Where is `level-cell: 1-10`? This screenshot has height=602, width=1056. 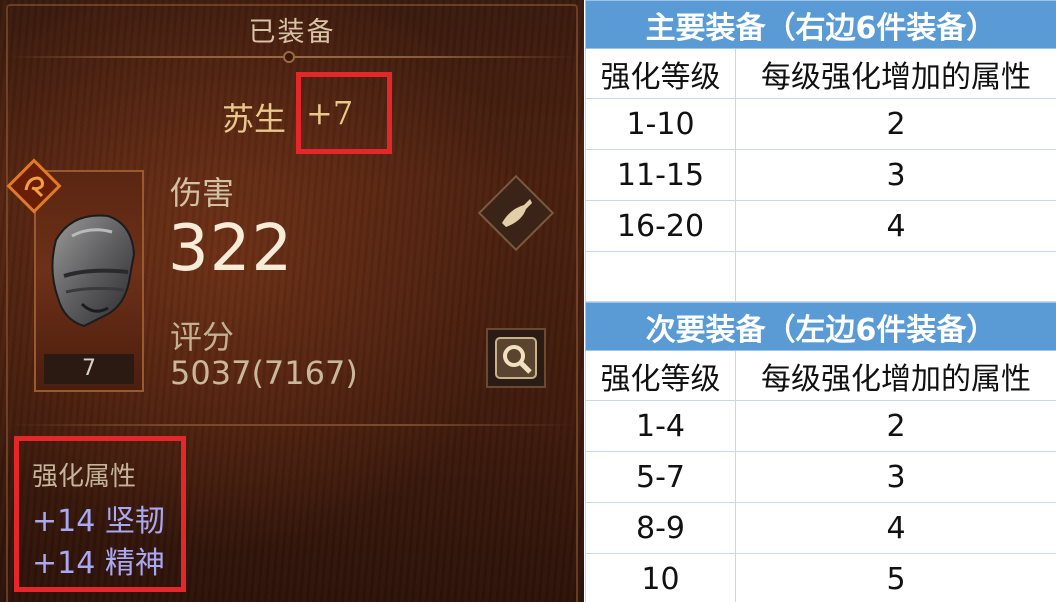 level-cell: 1-10 is located at coordinates (660, 124).